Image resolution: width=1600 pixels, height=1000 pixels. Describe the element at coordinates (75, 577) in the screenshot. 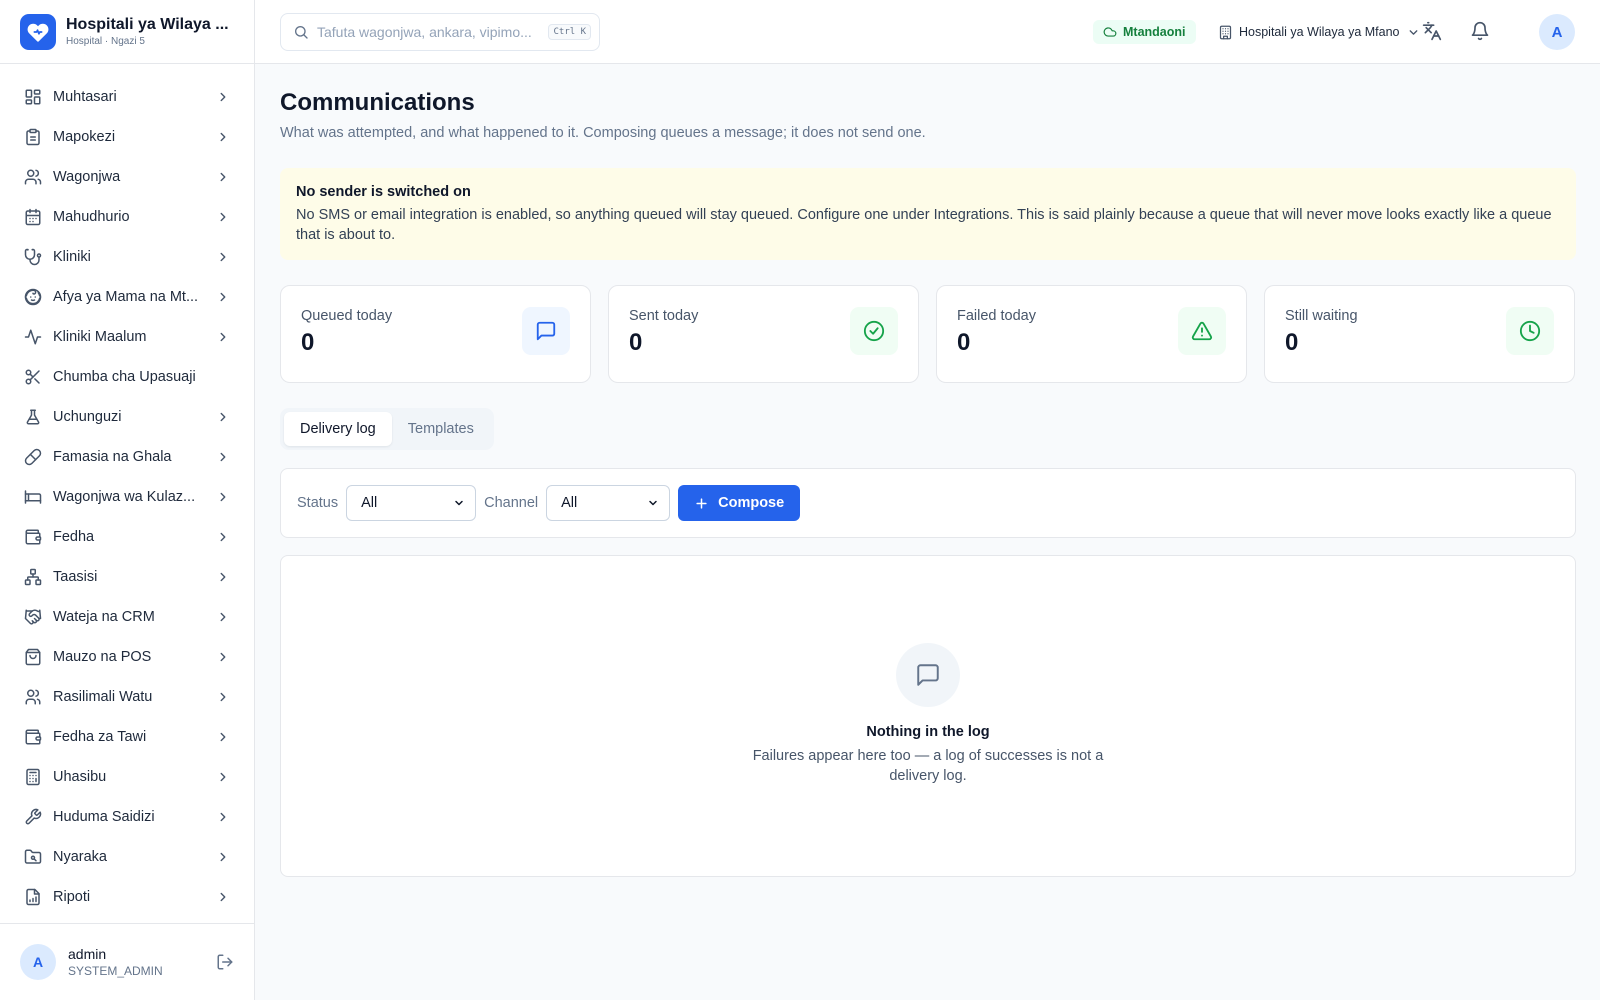

I see `sidebar-item-label: Taasisi` at that location.